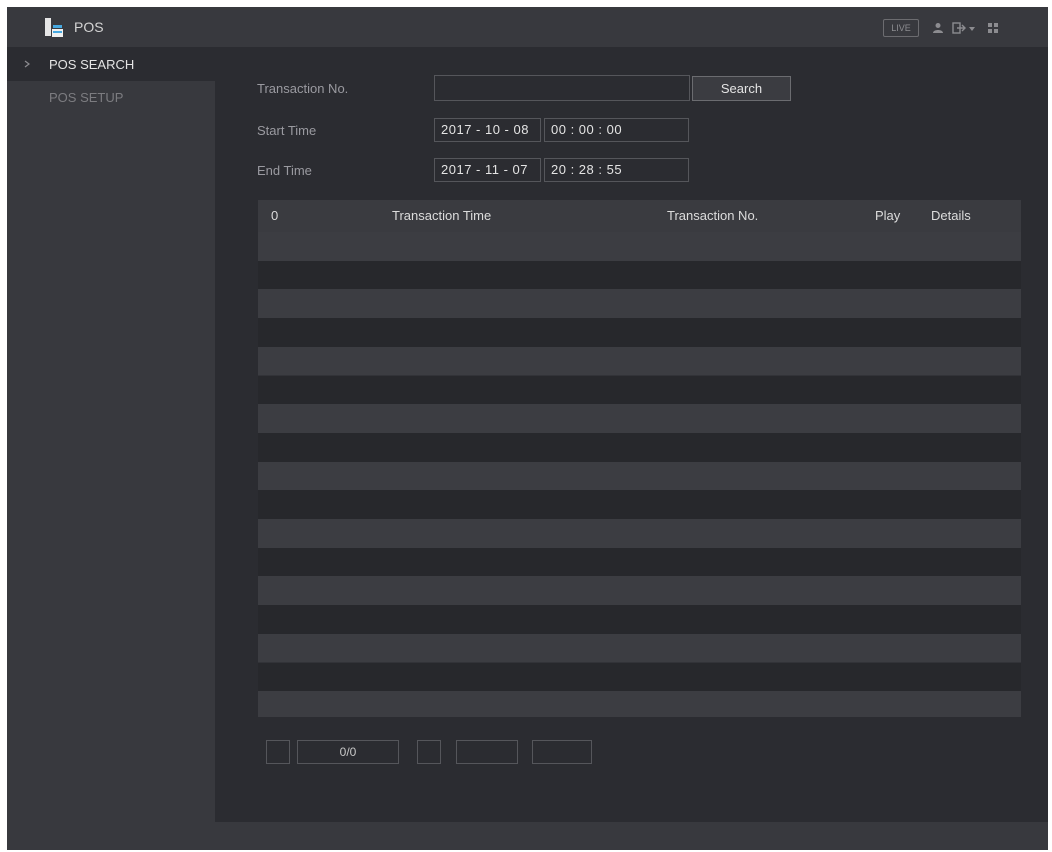 Image resolution: width=1052 pixels, height=852 pixels. What do you see at coordinates (562, 752) in the screenshot?
I see `go-page-button` at bounding box center [562, 752].